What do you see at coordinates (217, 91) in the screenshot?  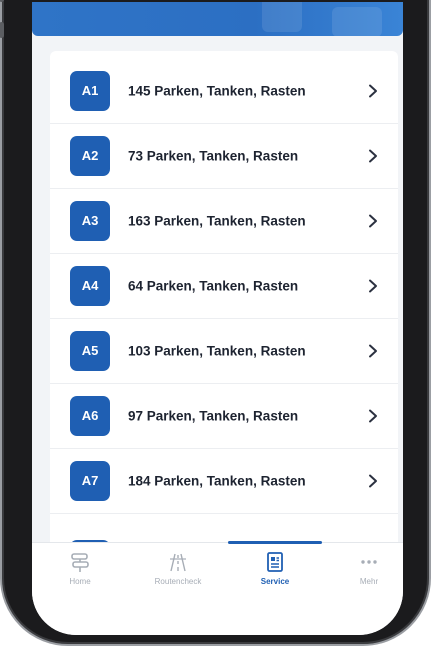 I see `list-item-label: 145 Parken, Tanken, Rasten` at bounding box center [217, 91].